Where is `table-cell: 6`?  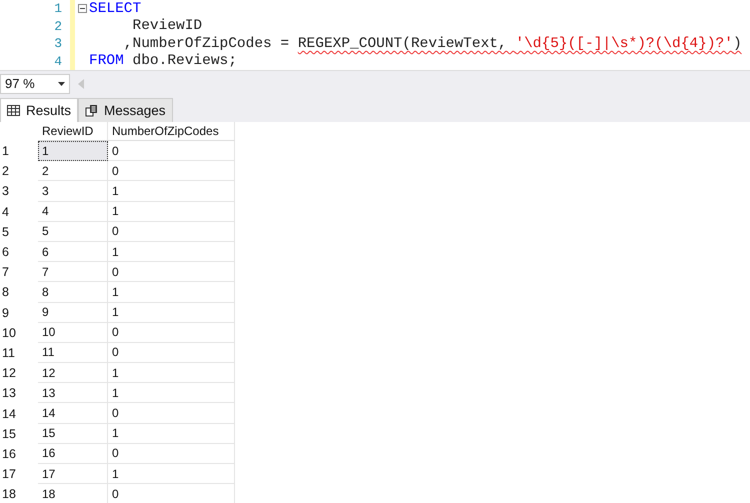
table-cell: 6 is located at coordinates (73, 252).